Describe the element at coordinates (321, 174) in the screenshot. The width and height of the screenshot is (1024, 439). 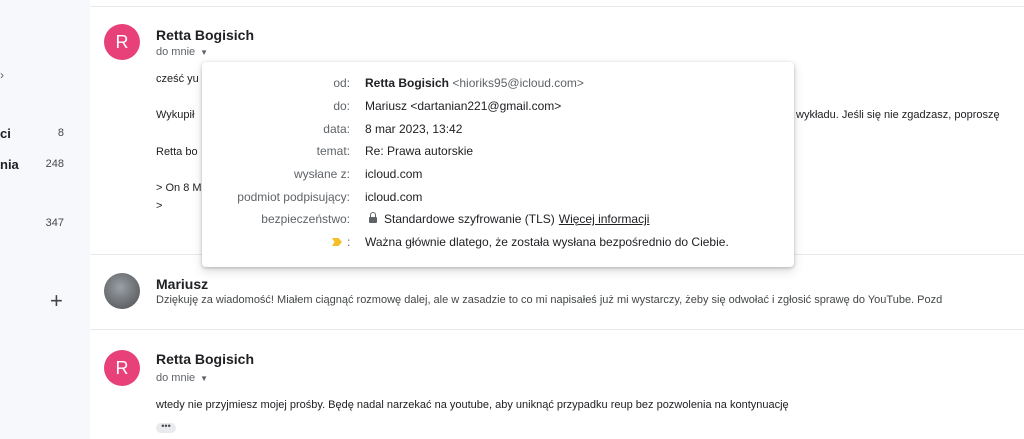
I see `detail-label: wysłane z:` at that location.